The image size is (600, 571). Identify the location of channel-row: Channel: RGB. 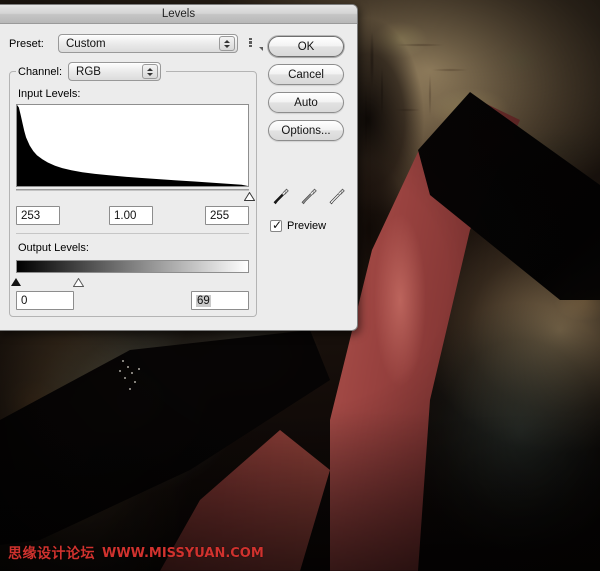
(91, 71).